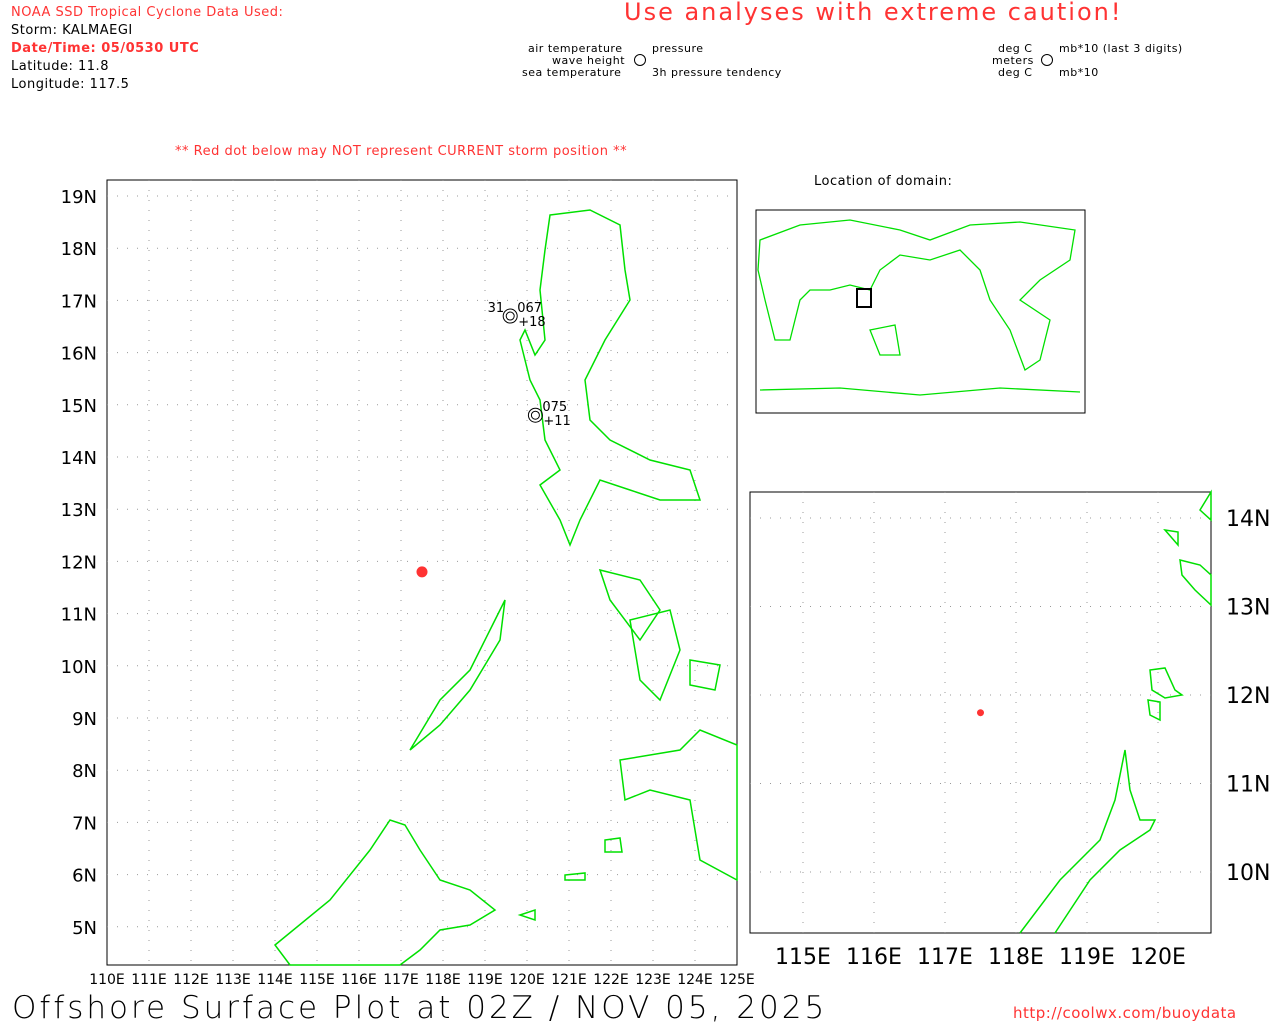  I want to click on lat-tick-label: 6N, so click(84, 876).